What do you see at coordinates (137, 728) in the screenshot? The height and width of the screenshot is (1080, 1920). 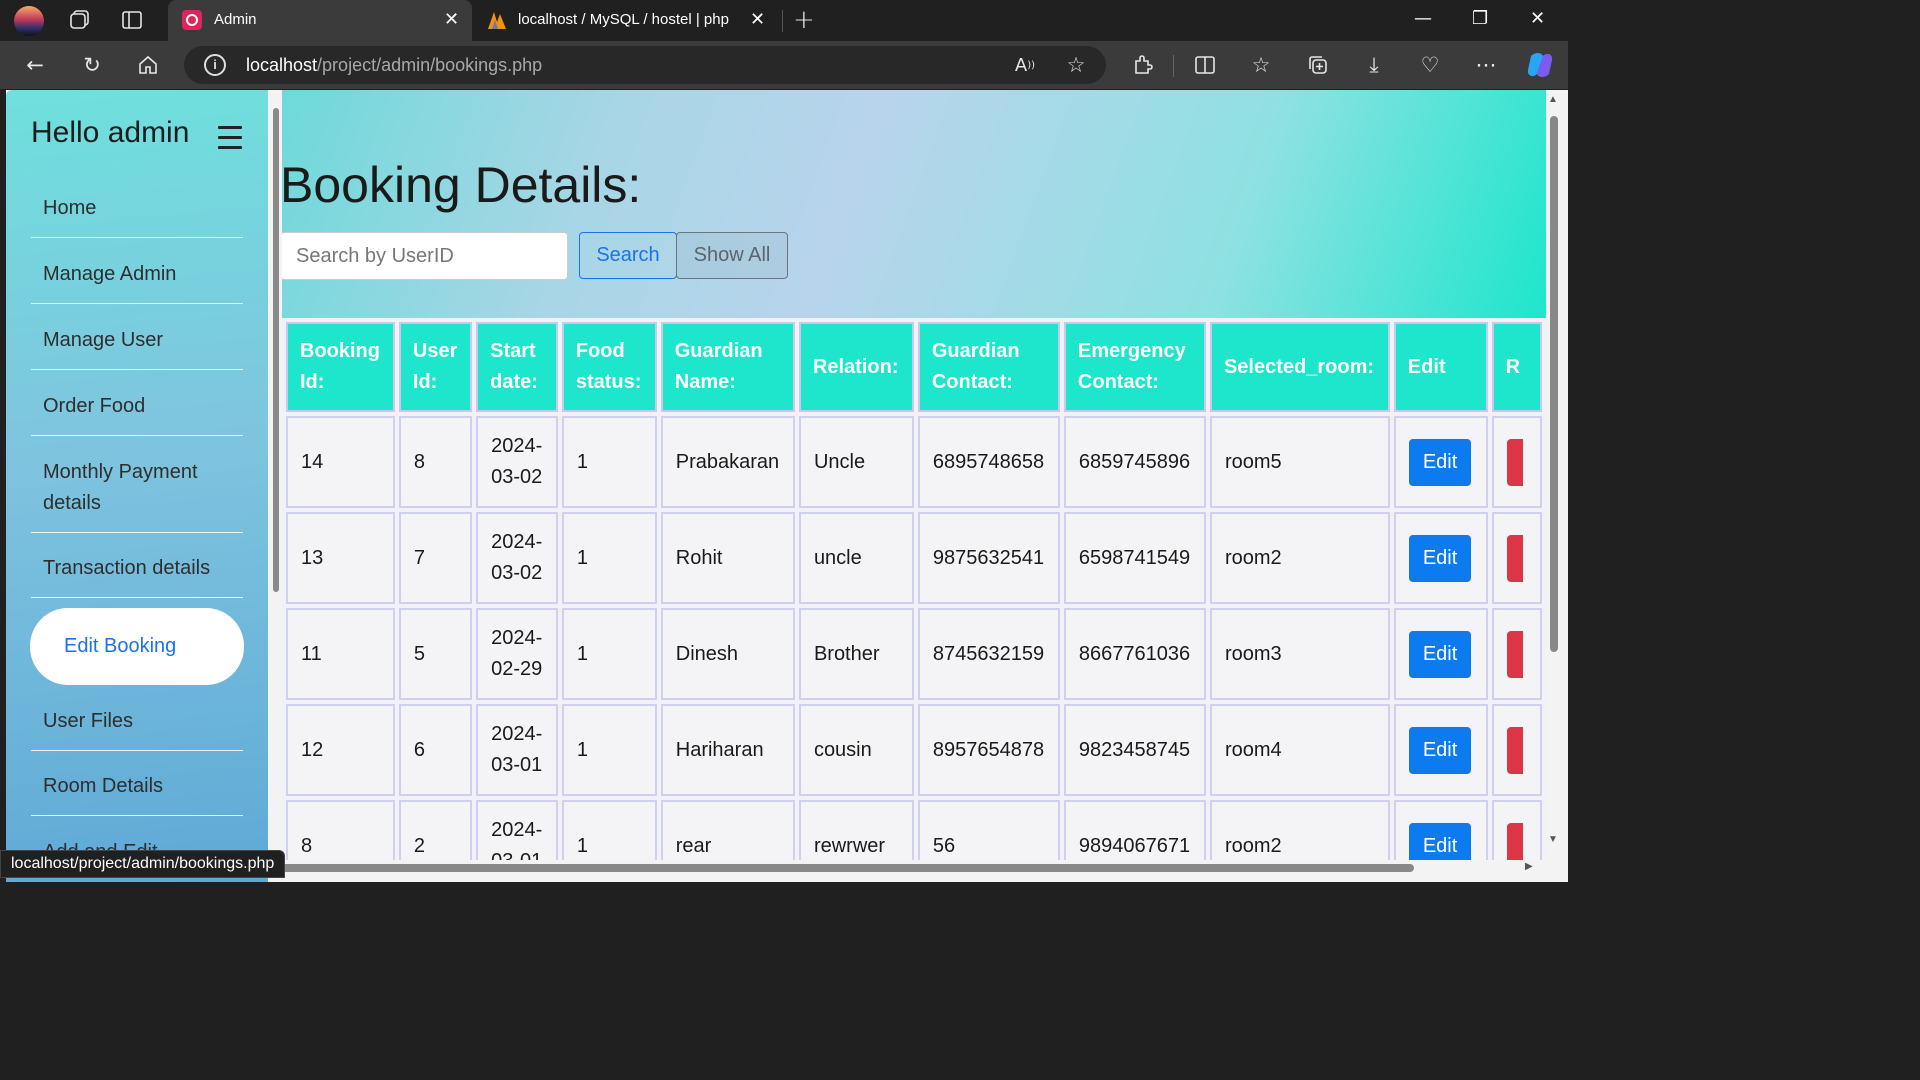 I see `sidebar-item-user-files: User Files` at bounding box center [137, 728].